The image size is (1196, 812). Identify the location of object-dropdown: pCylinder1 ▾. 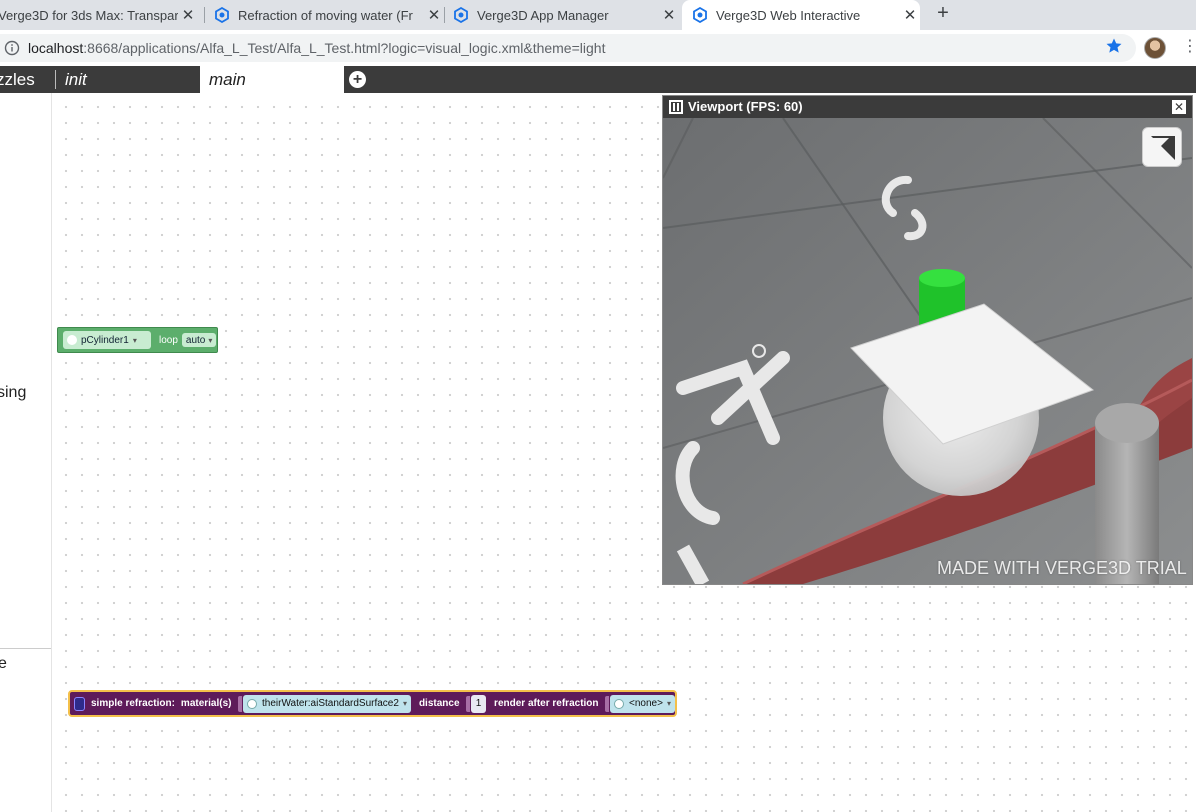
(107, 340).